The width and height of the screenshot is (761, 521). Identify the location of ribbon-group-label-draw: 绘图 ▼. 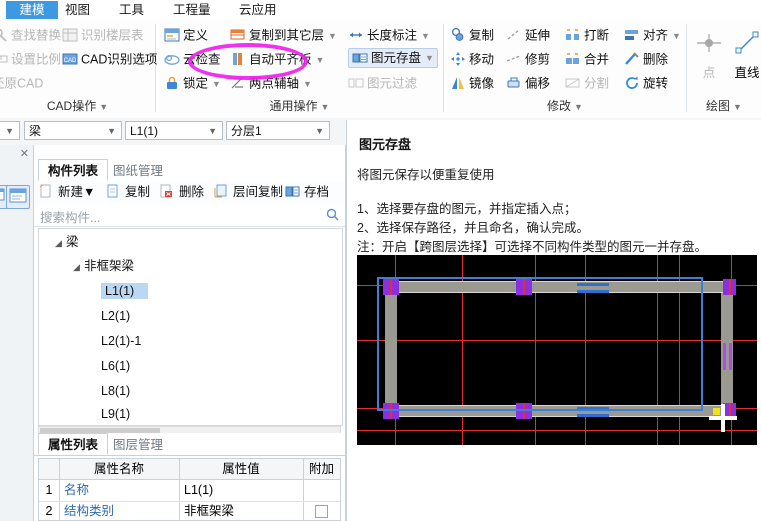
(724, 105).